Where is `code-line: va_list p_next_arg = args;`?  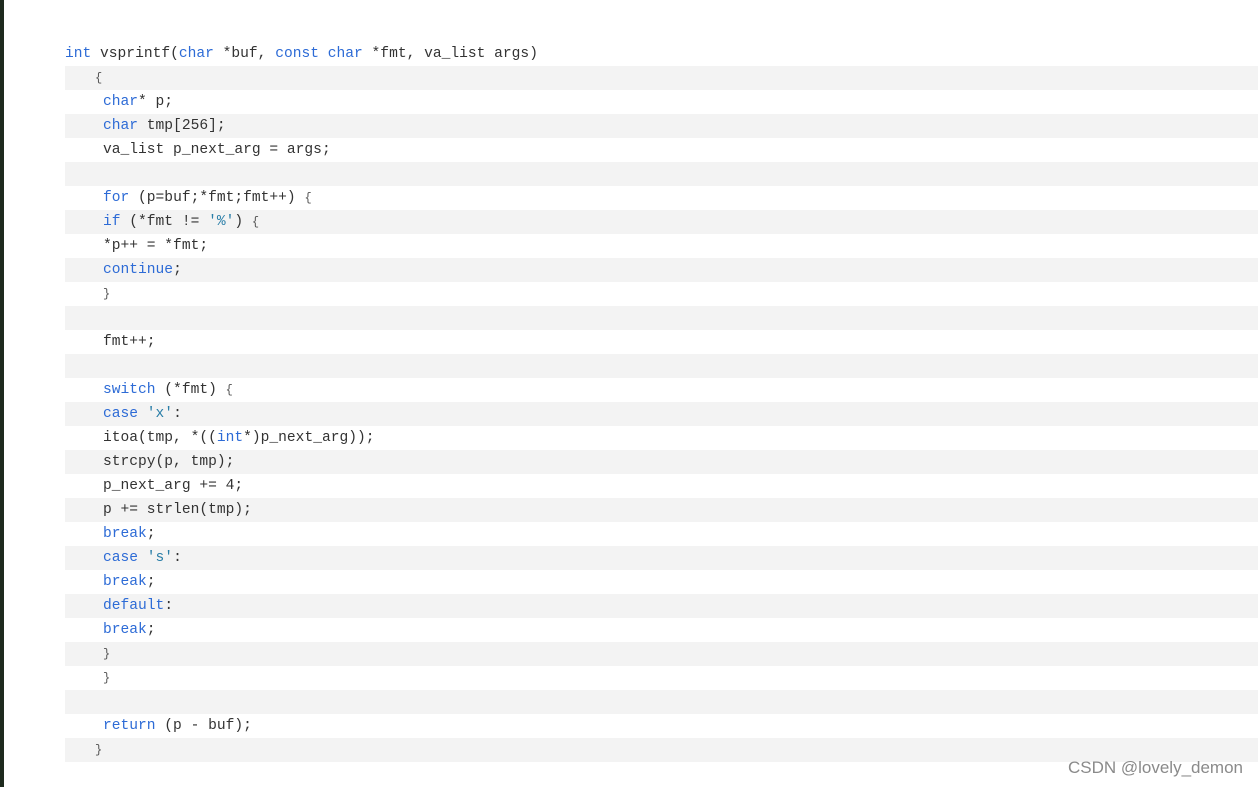
code-line: va_list p_next_arg = args; is located at coordinates (661, 150).